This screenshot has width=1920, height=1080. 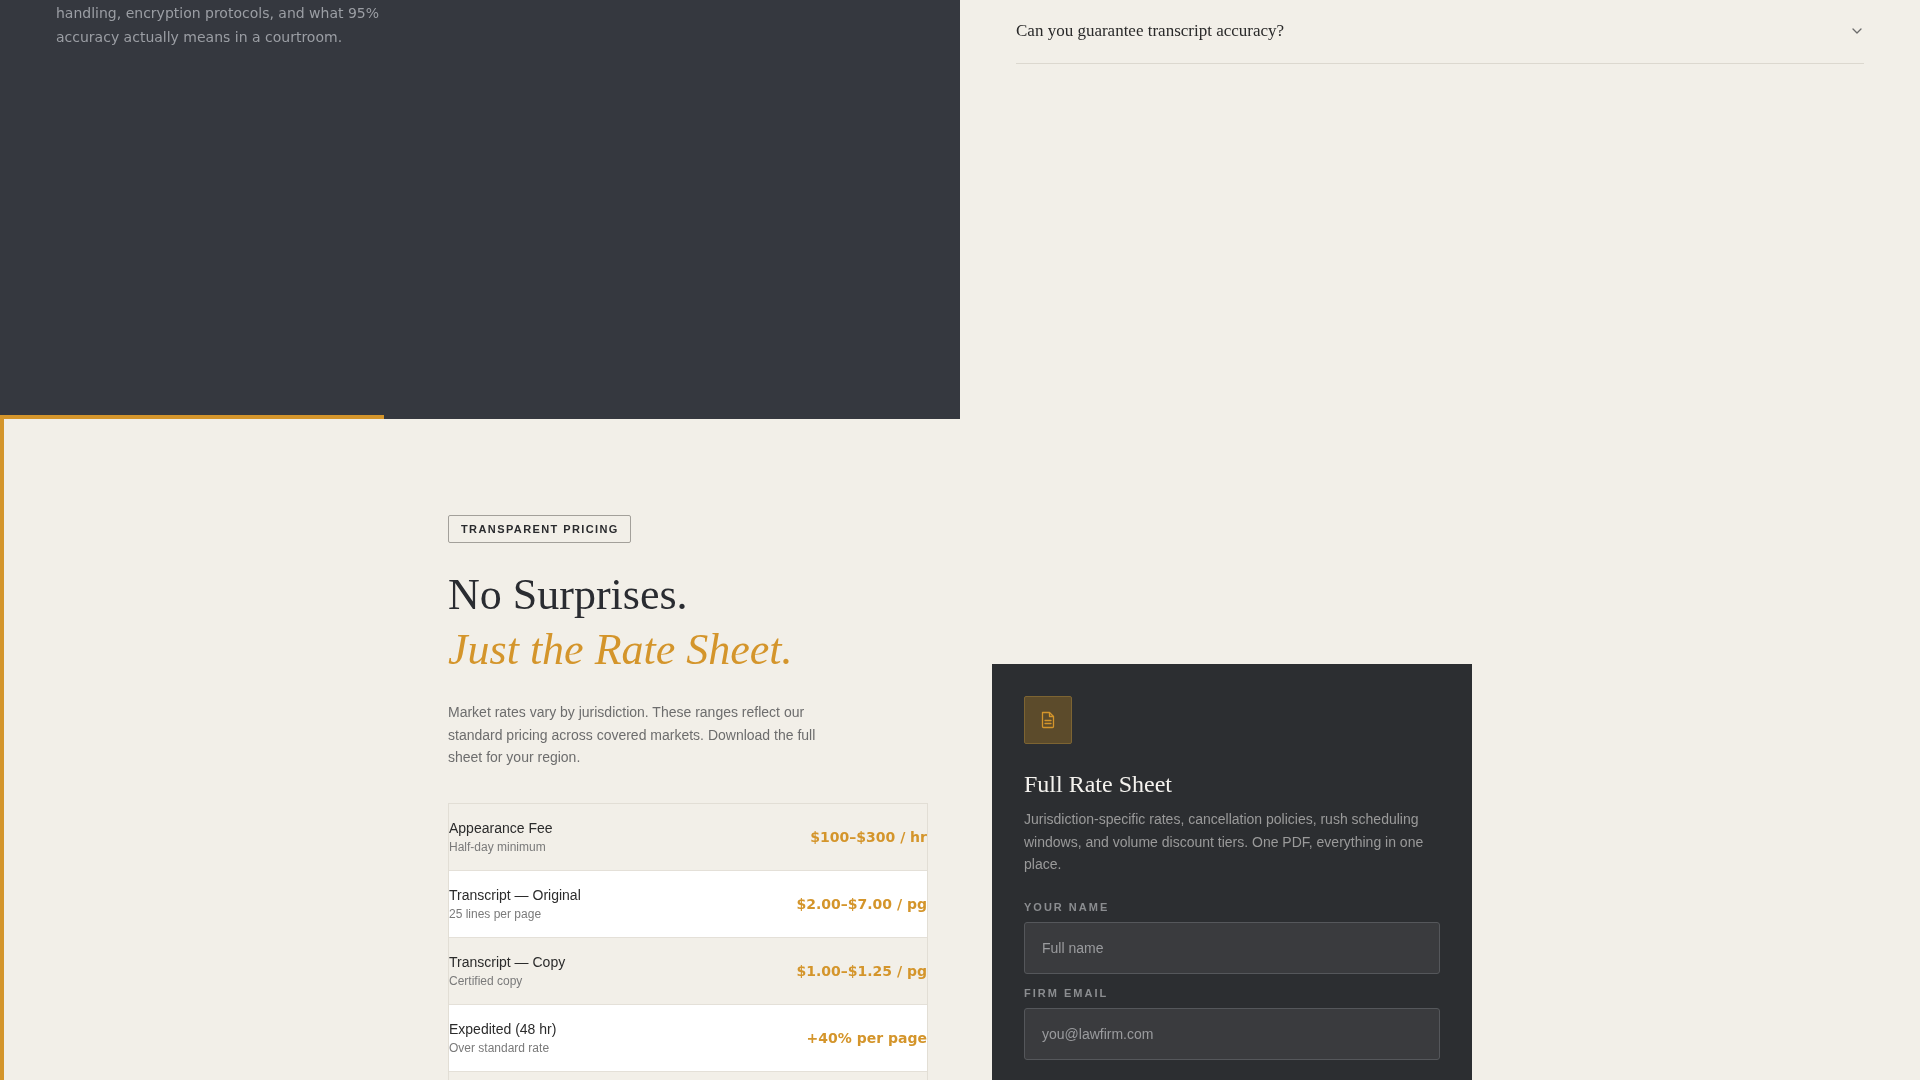 I want to click on section-heading: No Surprises., so click(x=568, y=595).